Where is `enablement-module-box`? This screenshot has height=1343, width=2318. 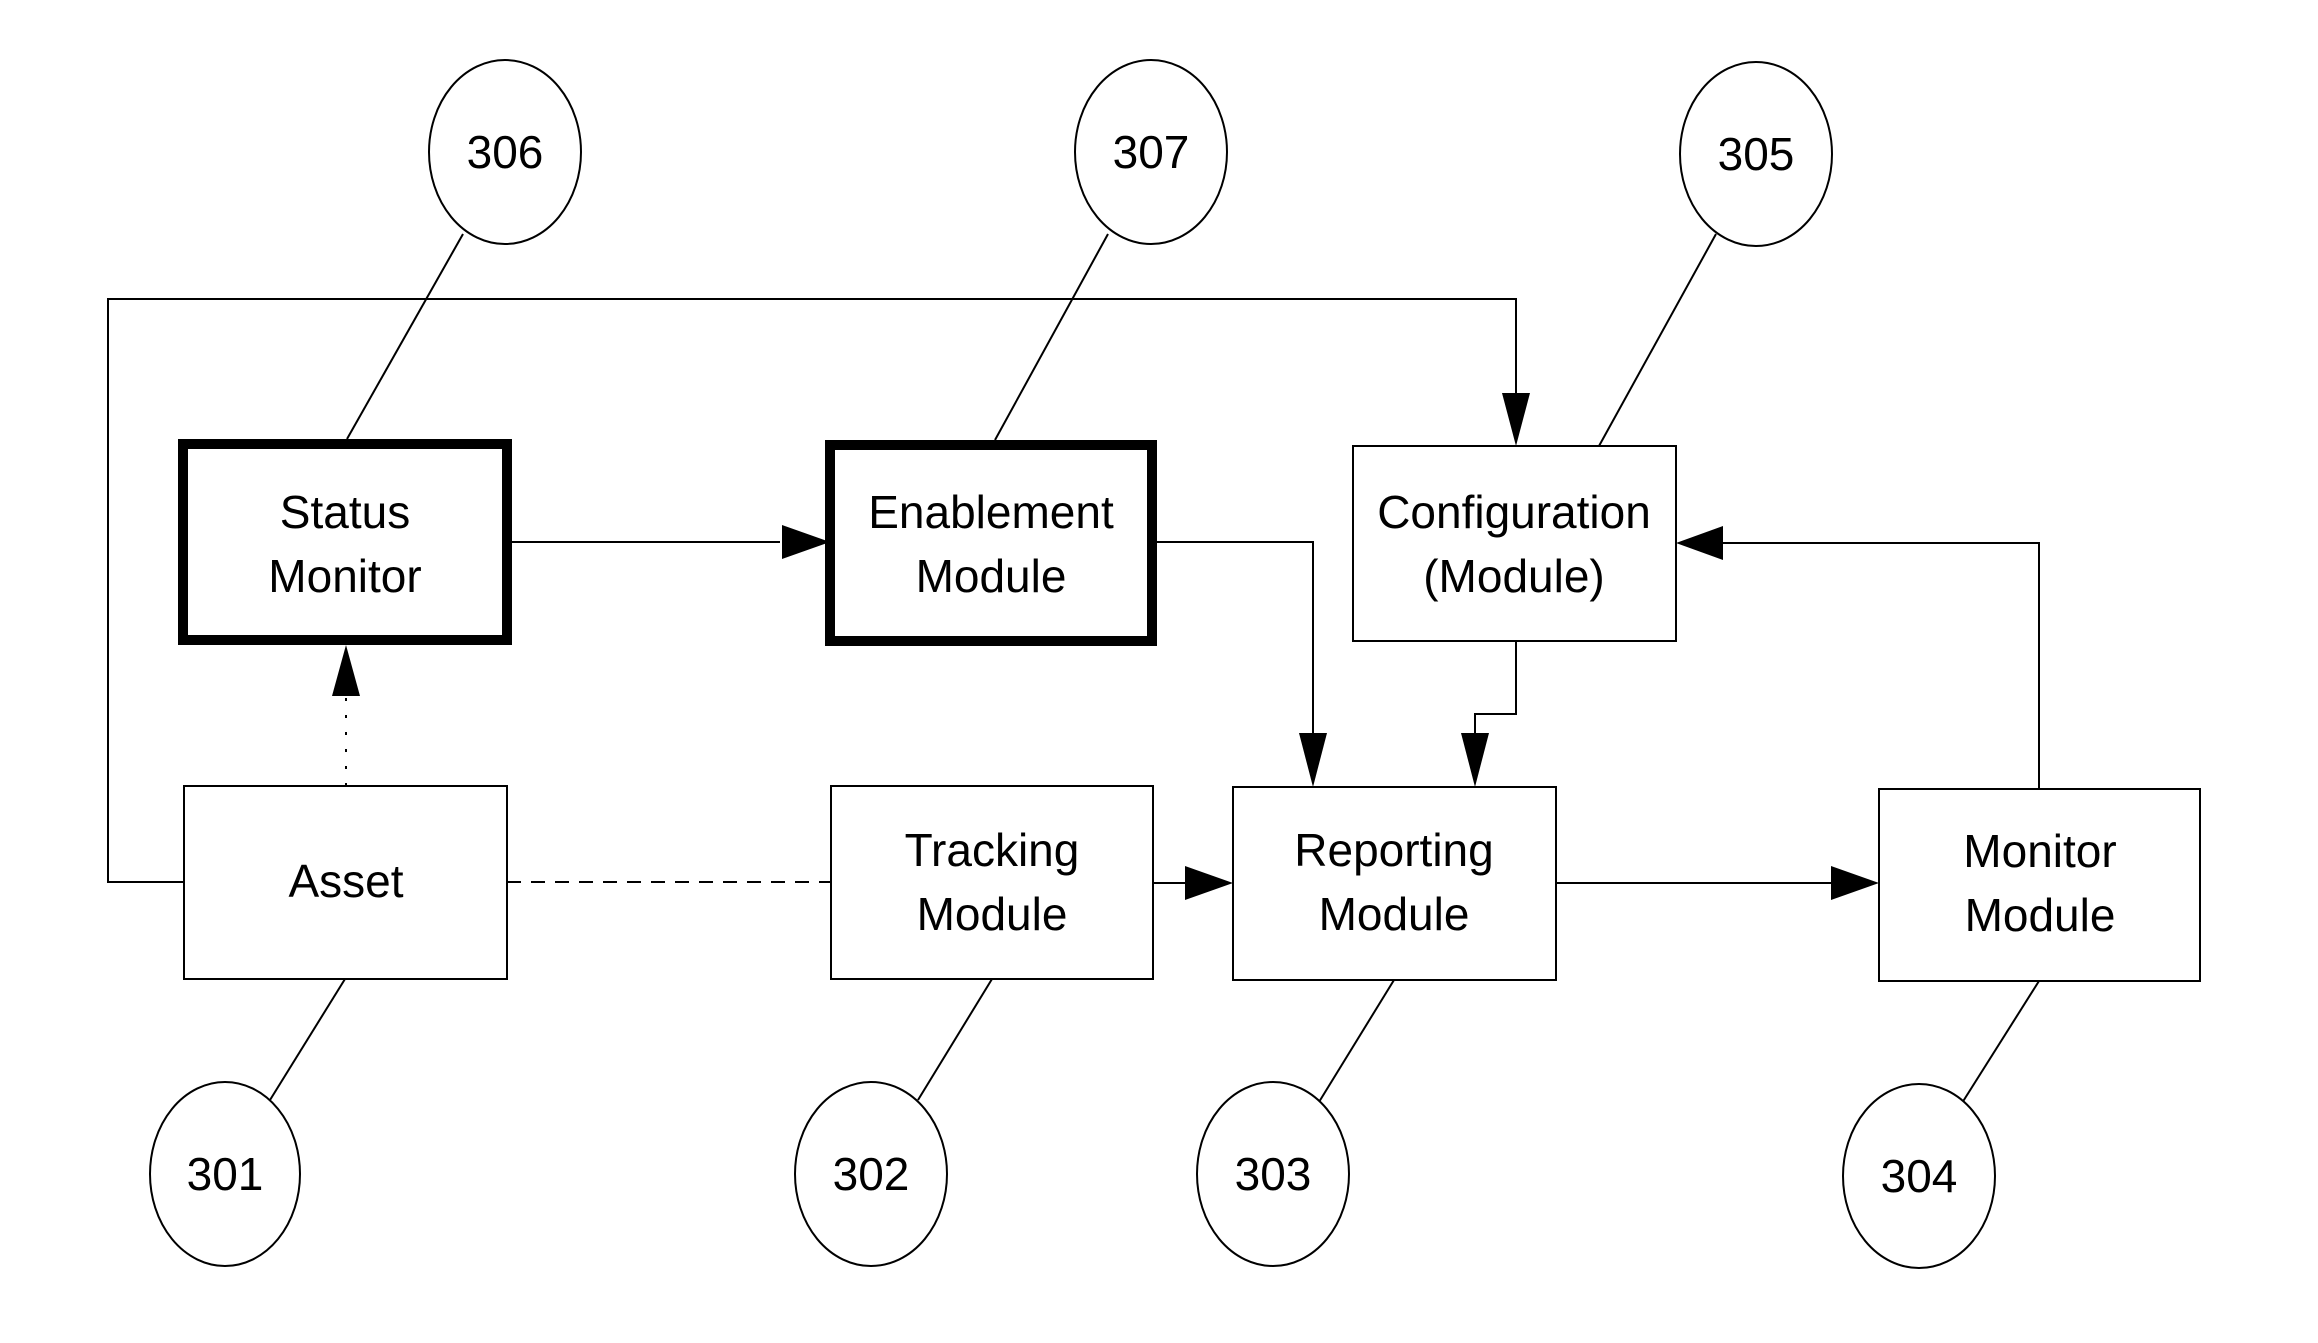
enablement-module-box is located at coordinates (991, 543).